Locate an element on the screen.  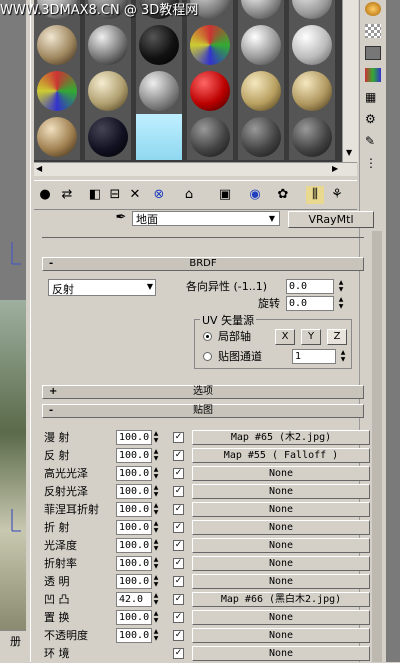
axis-z-button: Z is located at coordinates (337, 337).